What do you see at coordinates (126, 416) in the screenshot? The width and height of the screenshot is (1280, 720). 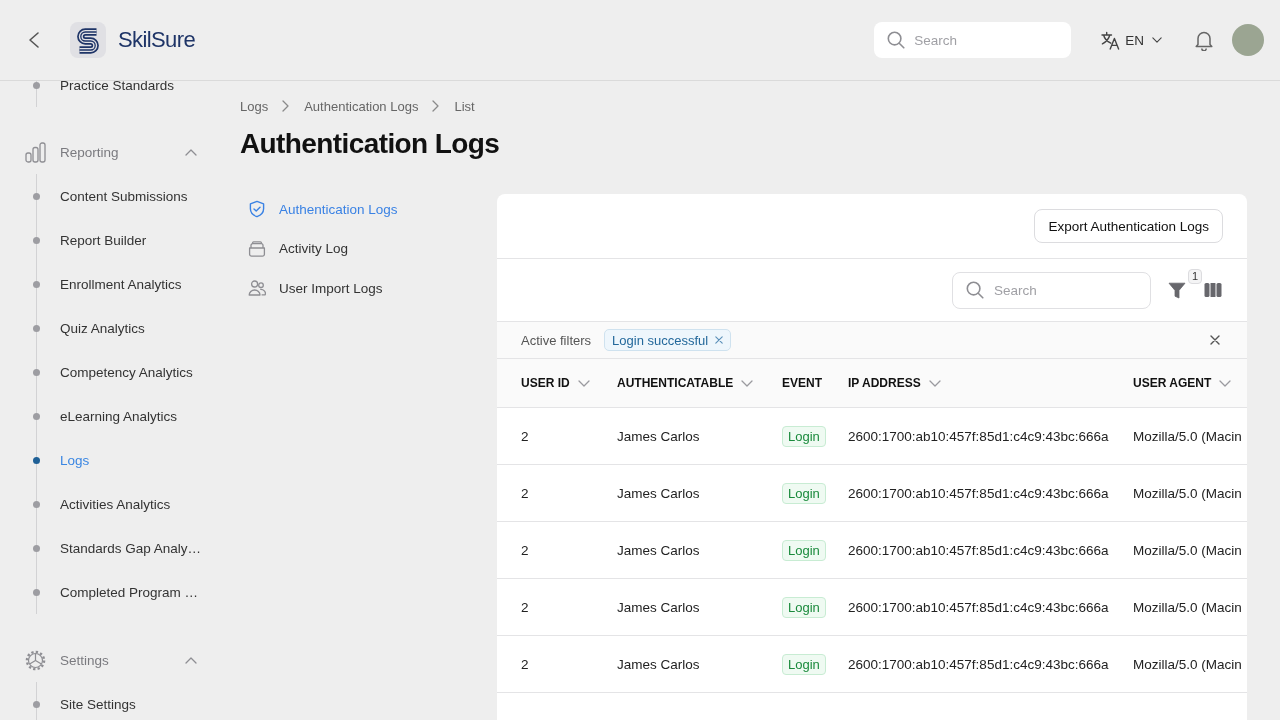 I see `sidebar-item: eLearning Analytics` at bounding box center [126, 416].